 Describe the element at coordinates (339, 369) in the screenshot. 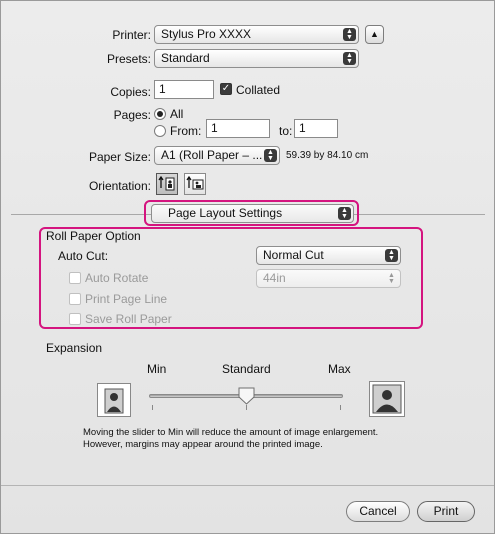

I see `slider-max-label: Max` at that location.